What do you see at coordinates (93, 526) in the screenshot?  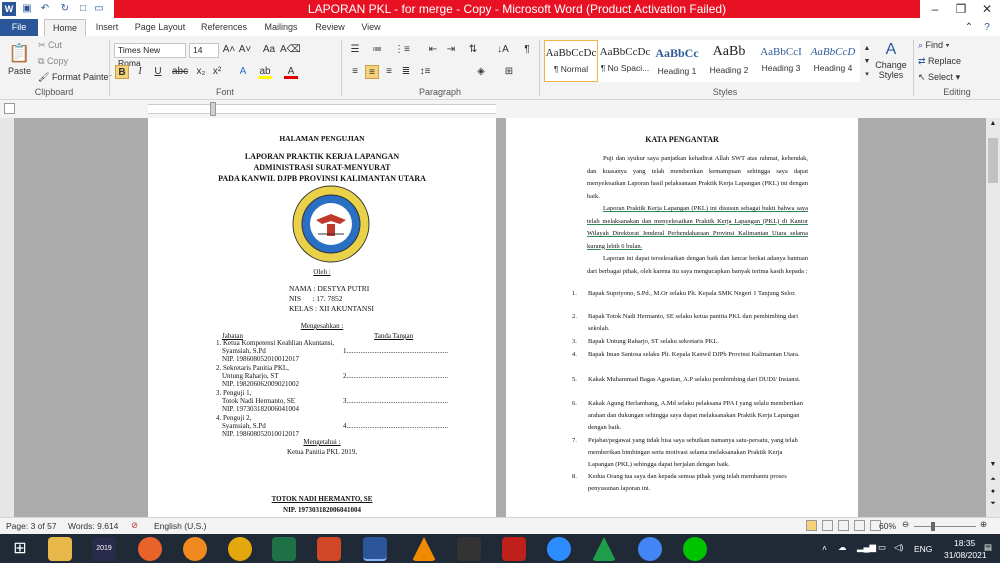 I see `word-count: Words: 9.614` at bounding box center [93, 526].